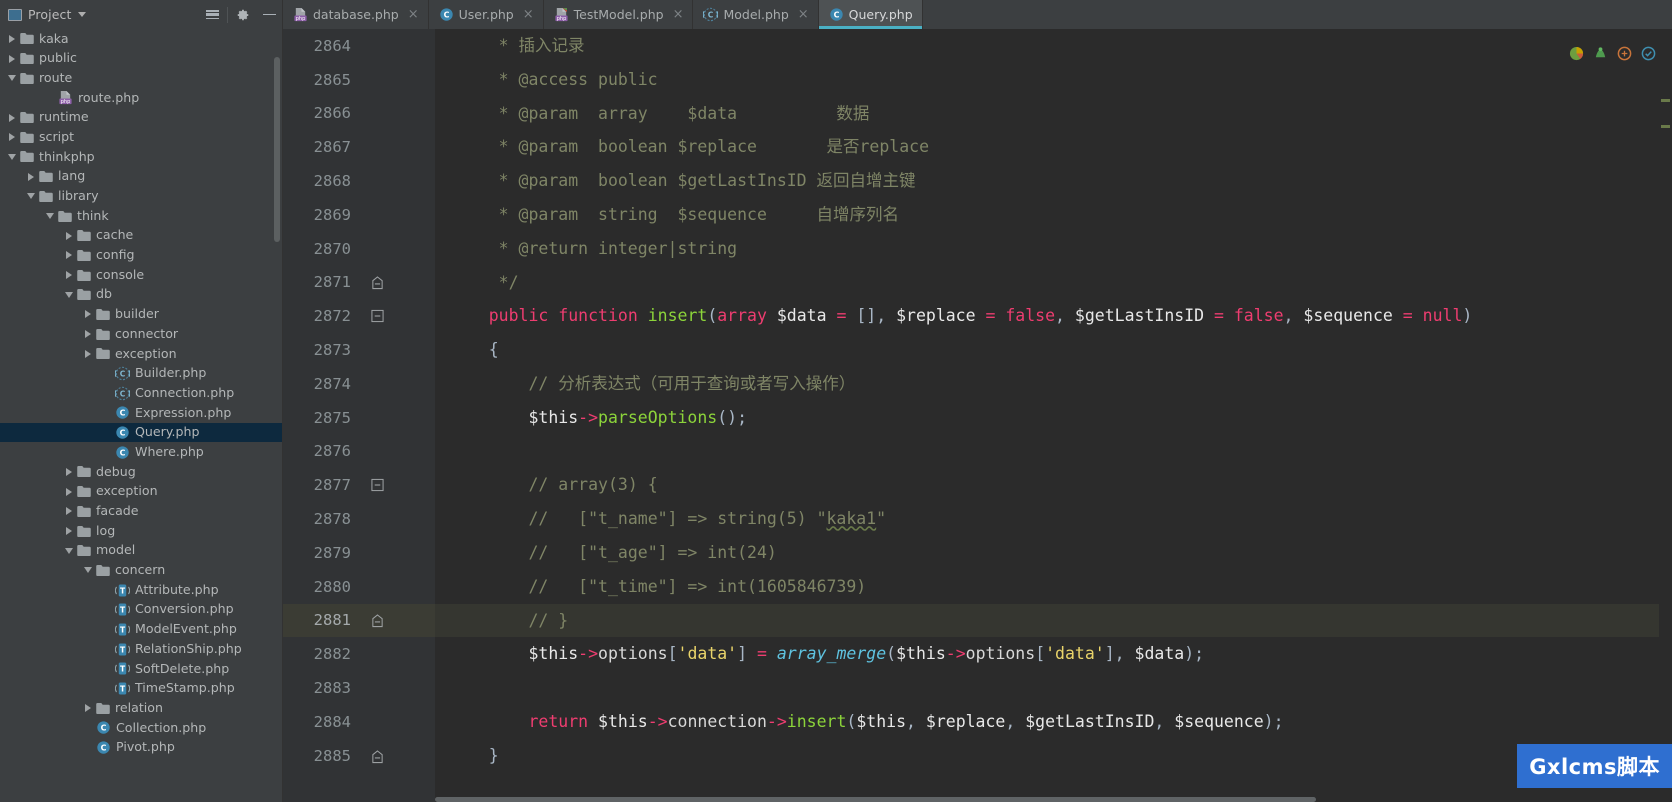  What do you see at coordinates (1053, 283) in the screenshot?
I see `code-line-2871: */` at bounding box center [1053, 283].